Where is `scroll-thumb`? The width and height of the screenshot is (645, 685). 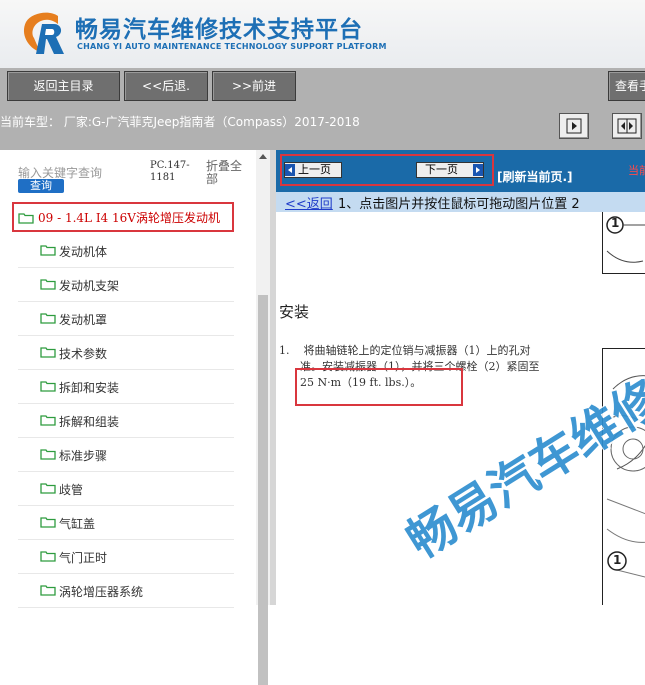 scroll-thumb is located at coordinates (263, 490).